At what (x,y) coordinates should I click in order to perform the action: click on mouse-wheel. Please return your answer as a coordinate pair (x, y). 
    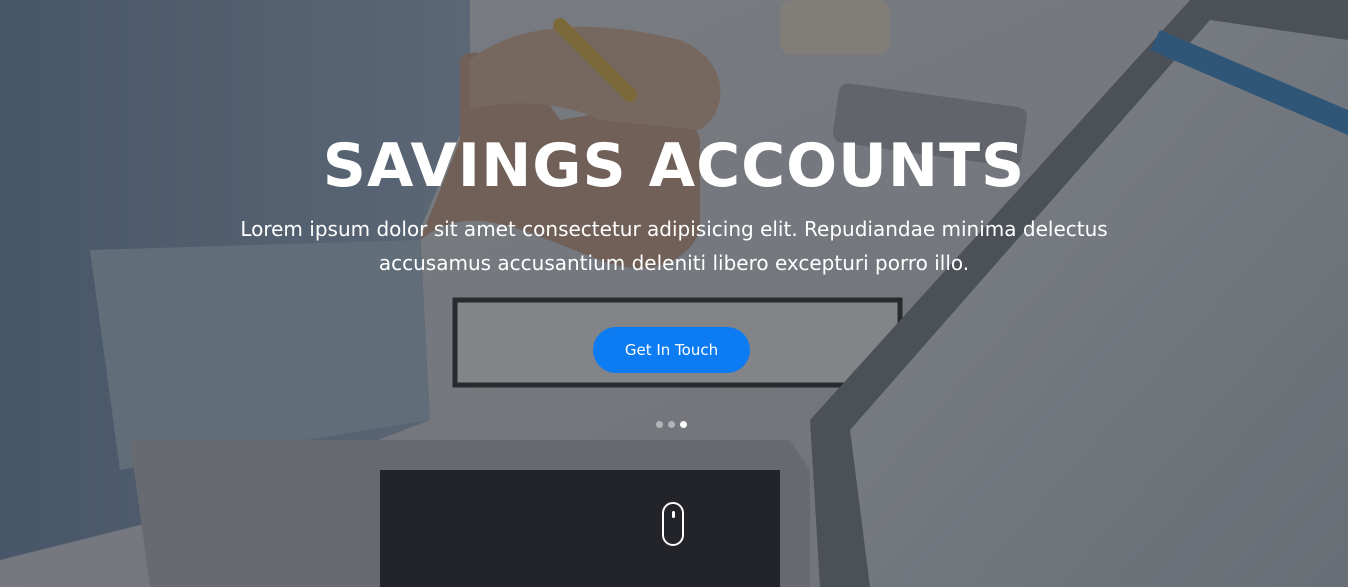
    Looking at the image, I should click on (673, 514).